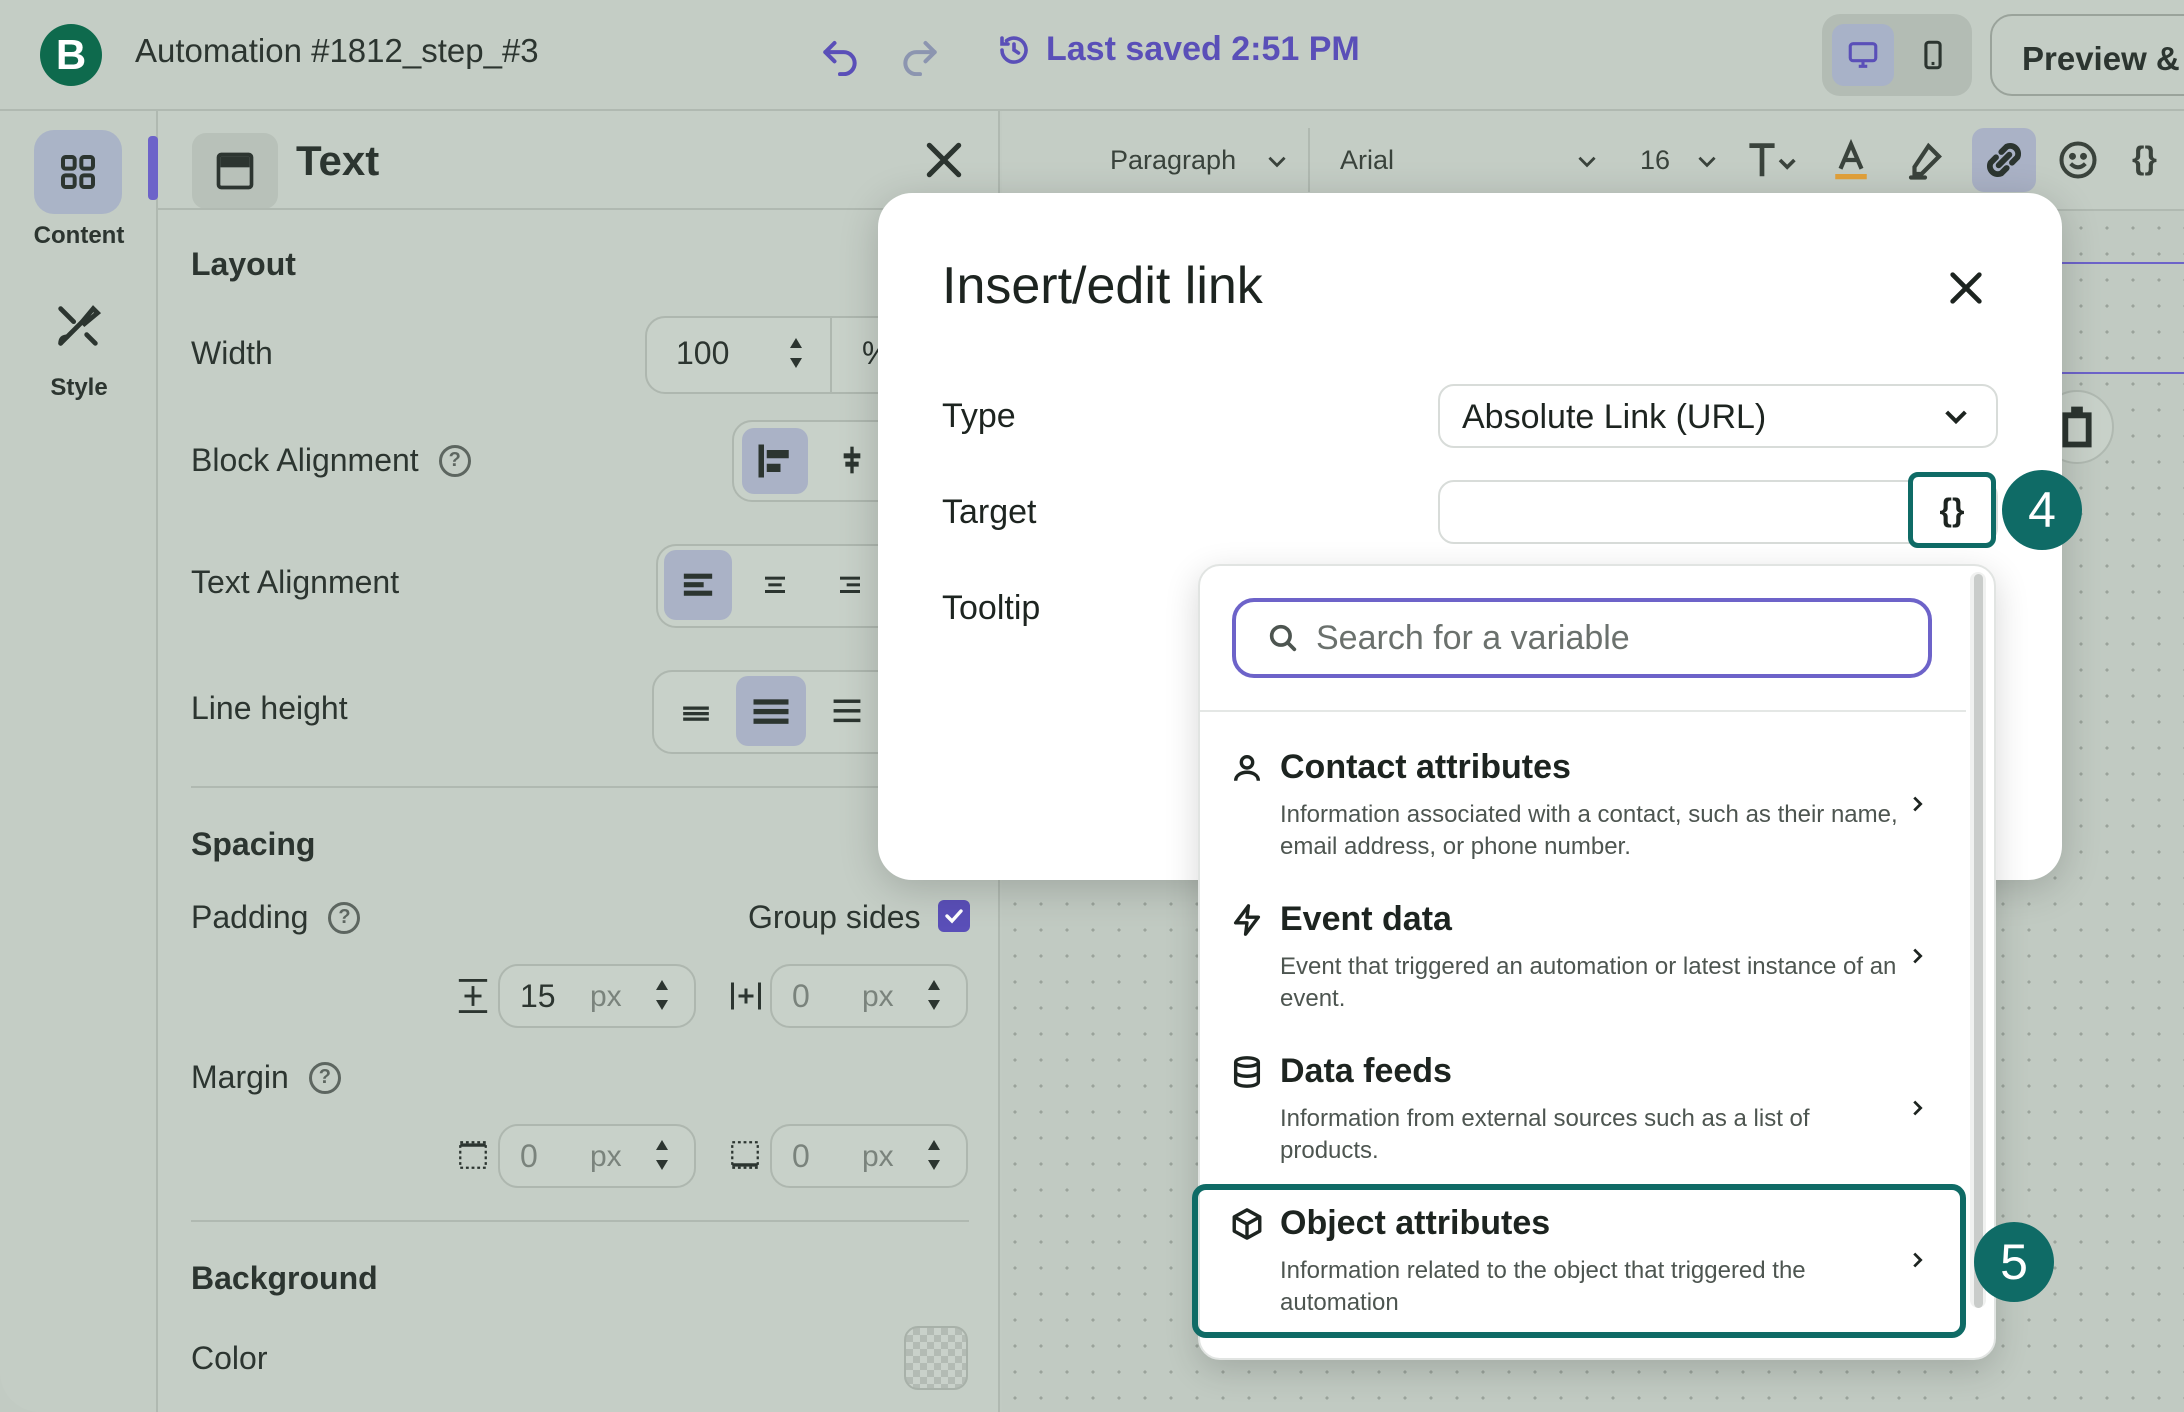 The image size is (2184, 1412). What do you see at coordinates (920, 54) in the screenshot?
I see `redo-icon` at bounding box center [920, 54].